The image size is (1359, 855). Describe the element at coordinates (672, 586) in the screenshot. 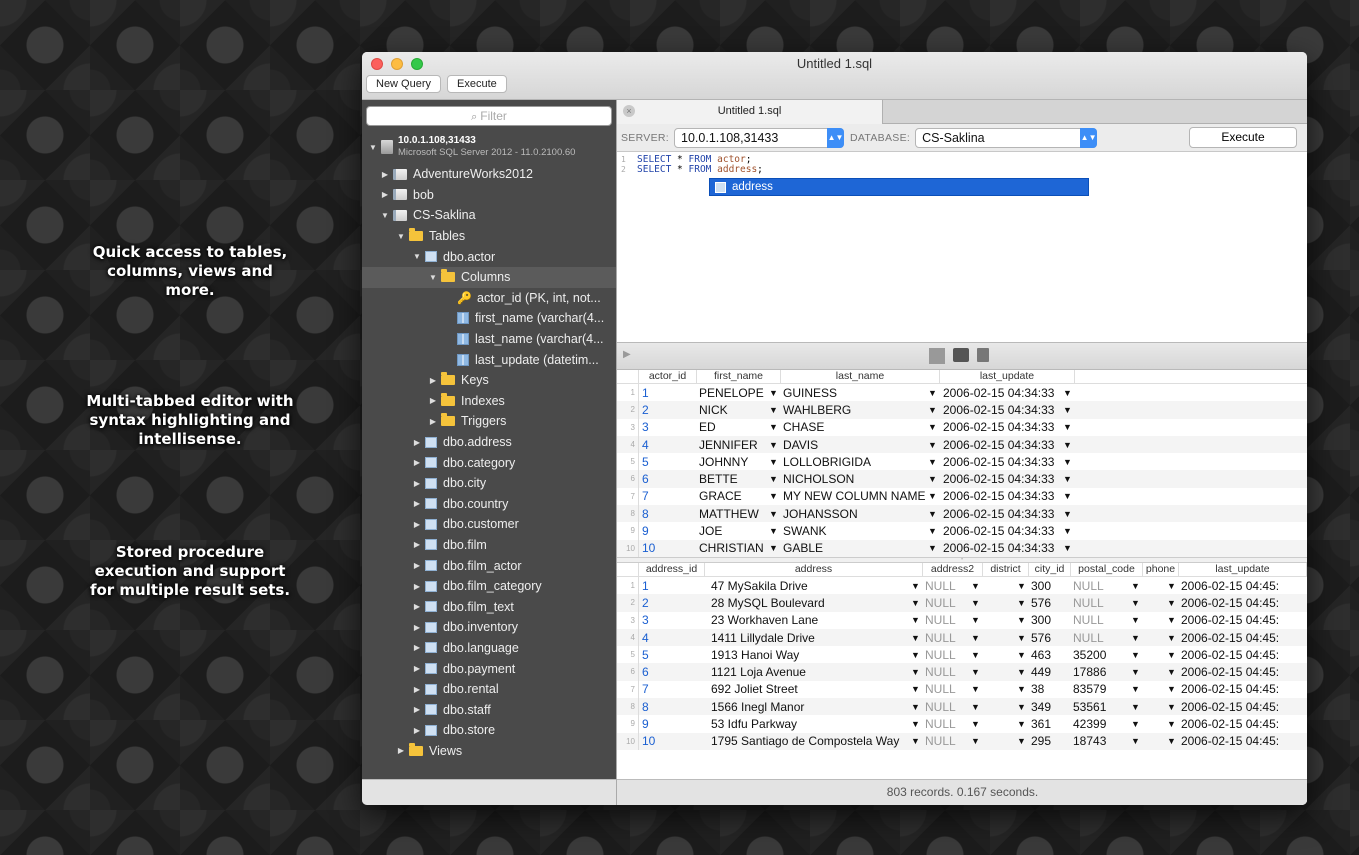

I see `cell-address-id: 1` at that location.